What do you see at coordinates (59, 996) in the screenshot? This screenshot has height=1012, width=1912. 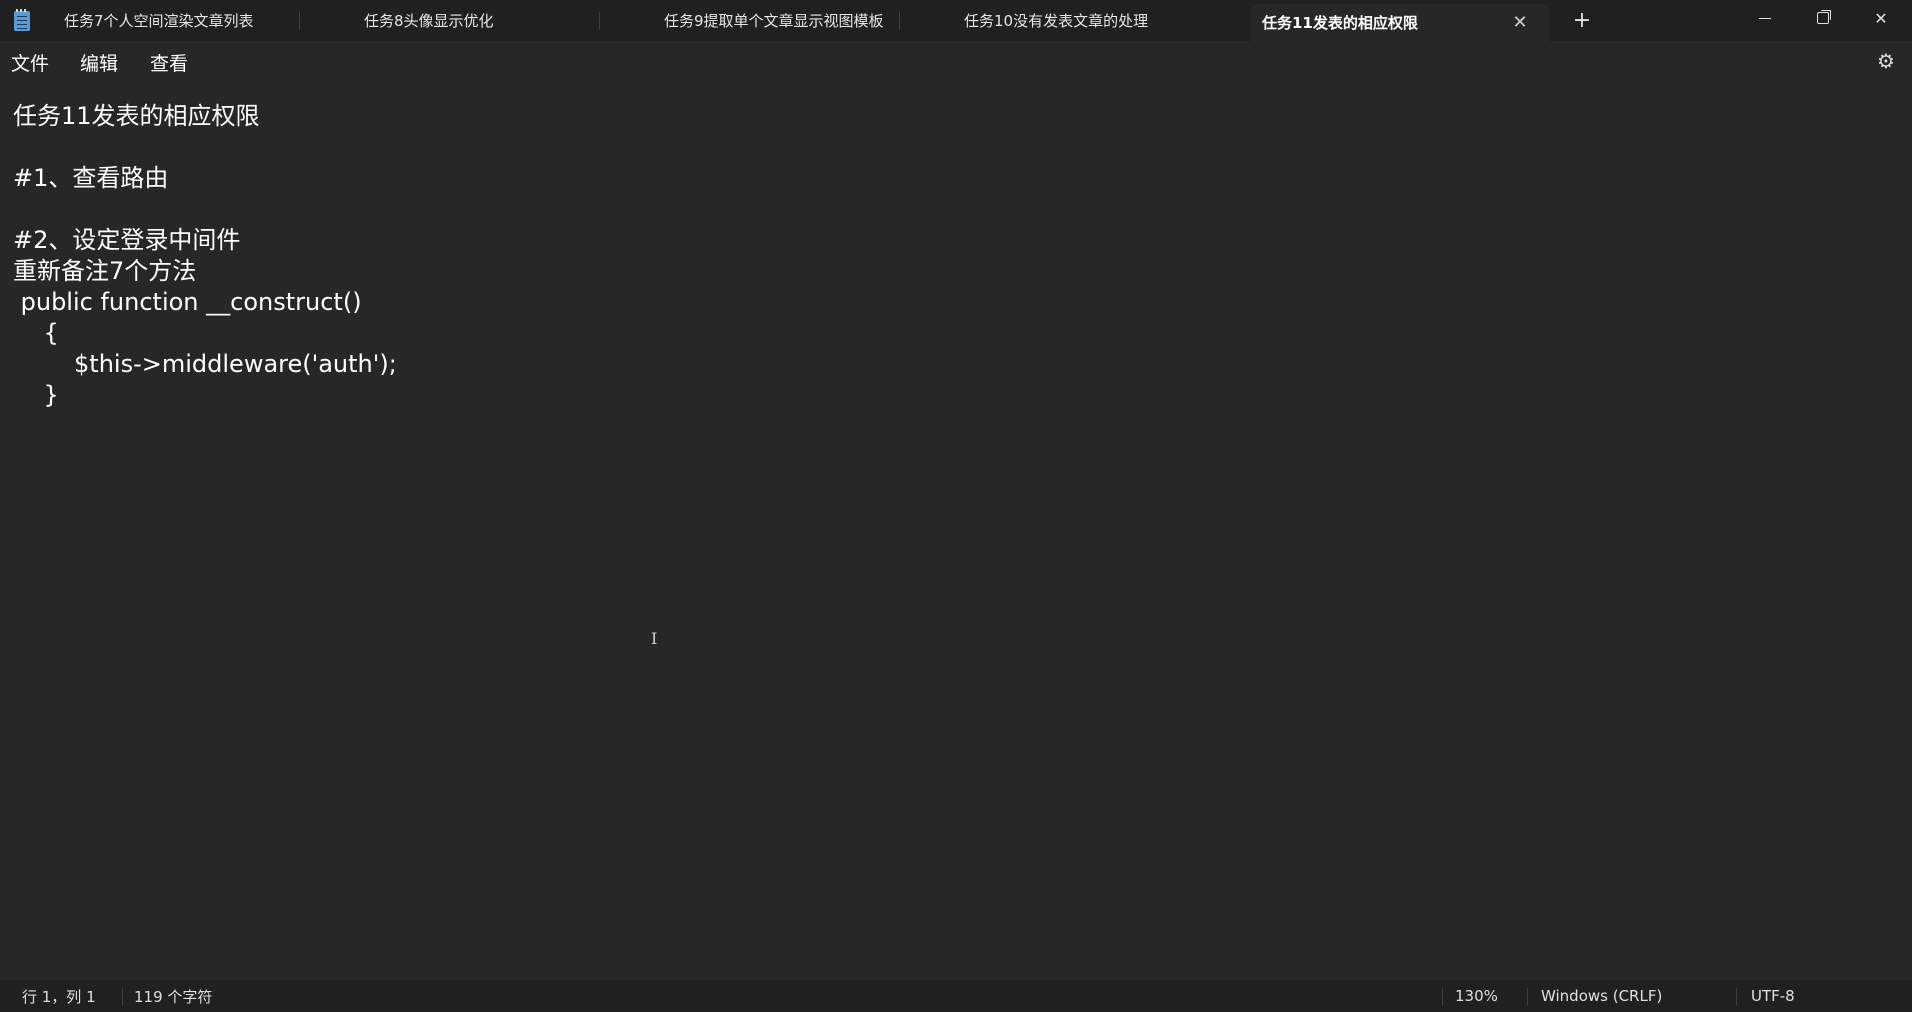 I see `cursor-position: 行 1，列 1` at bounding box center [59, 996].